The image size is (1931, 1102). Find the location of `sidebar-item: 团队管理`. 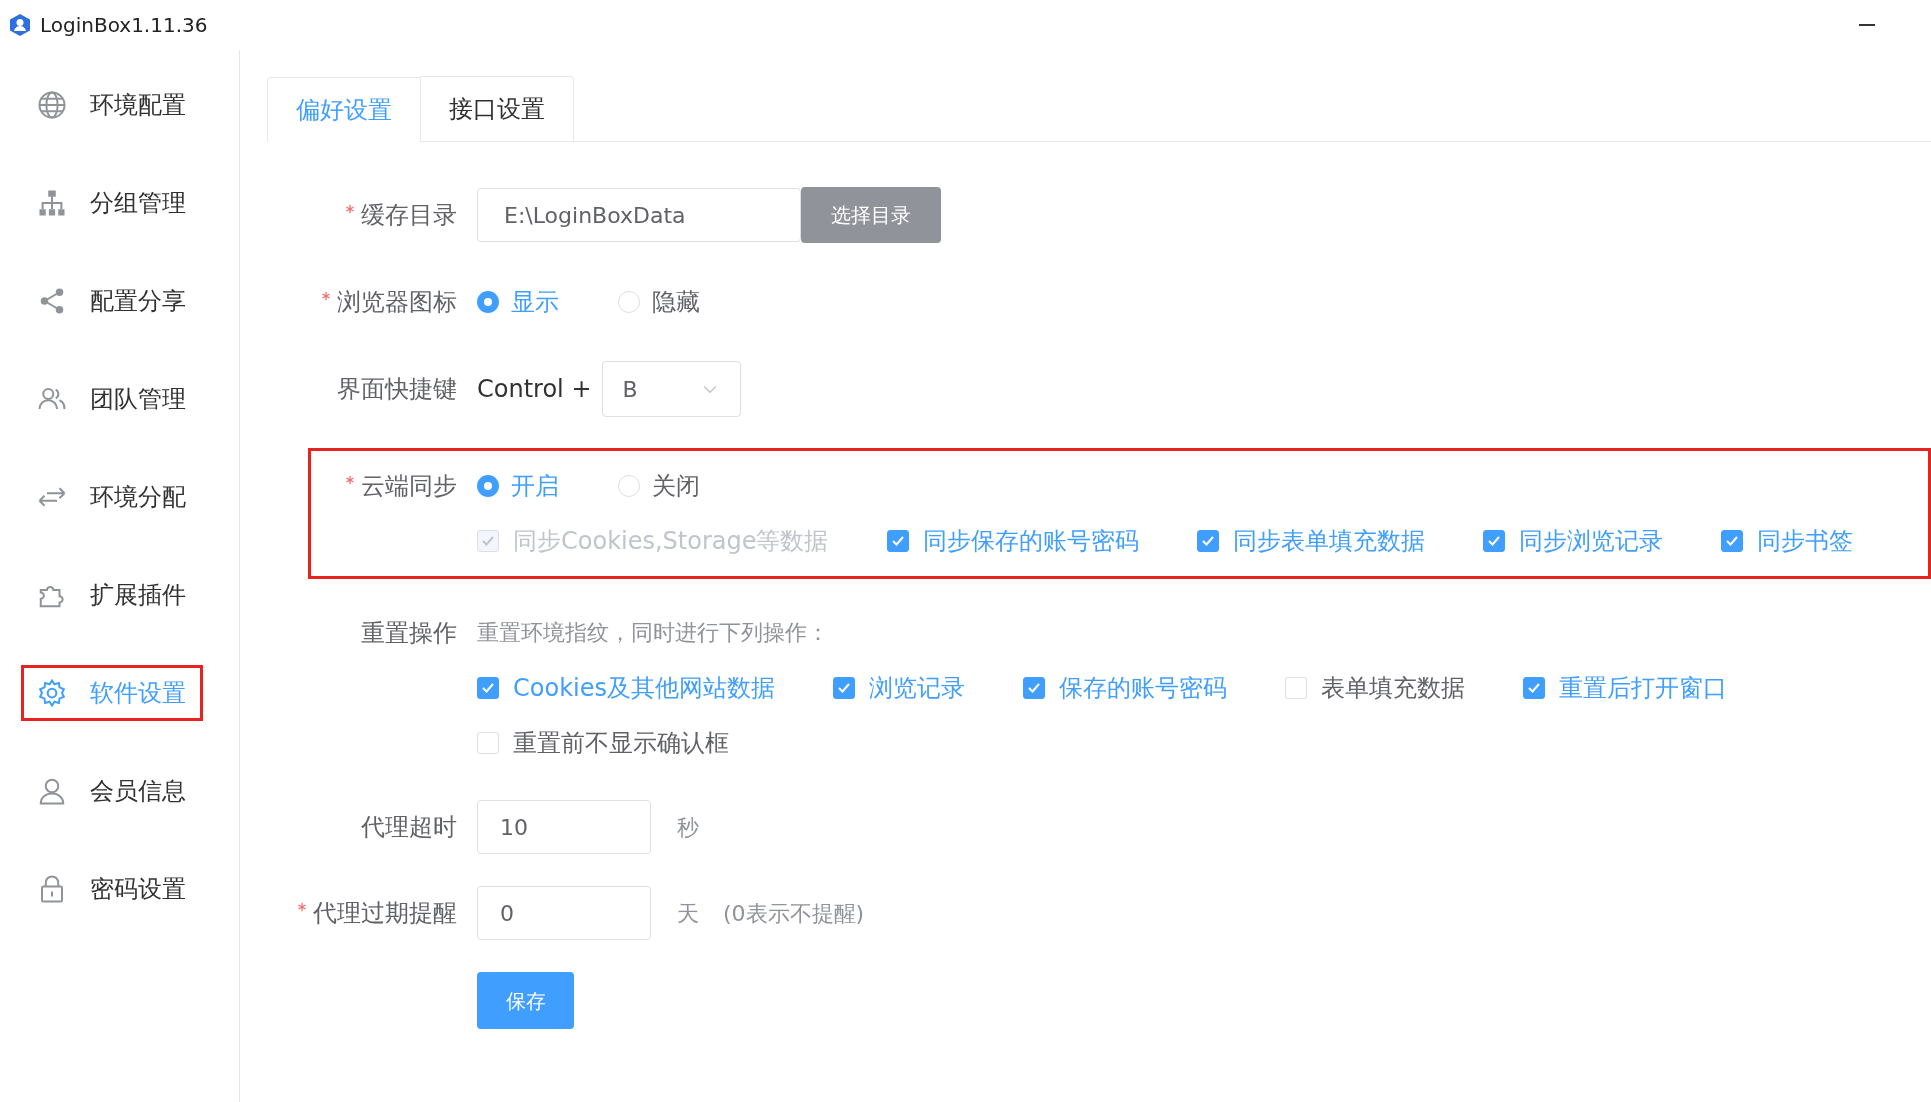

sidebar-item: 团队管理 is located at coordinates (112, 399).